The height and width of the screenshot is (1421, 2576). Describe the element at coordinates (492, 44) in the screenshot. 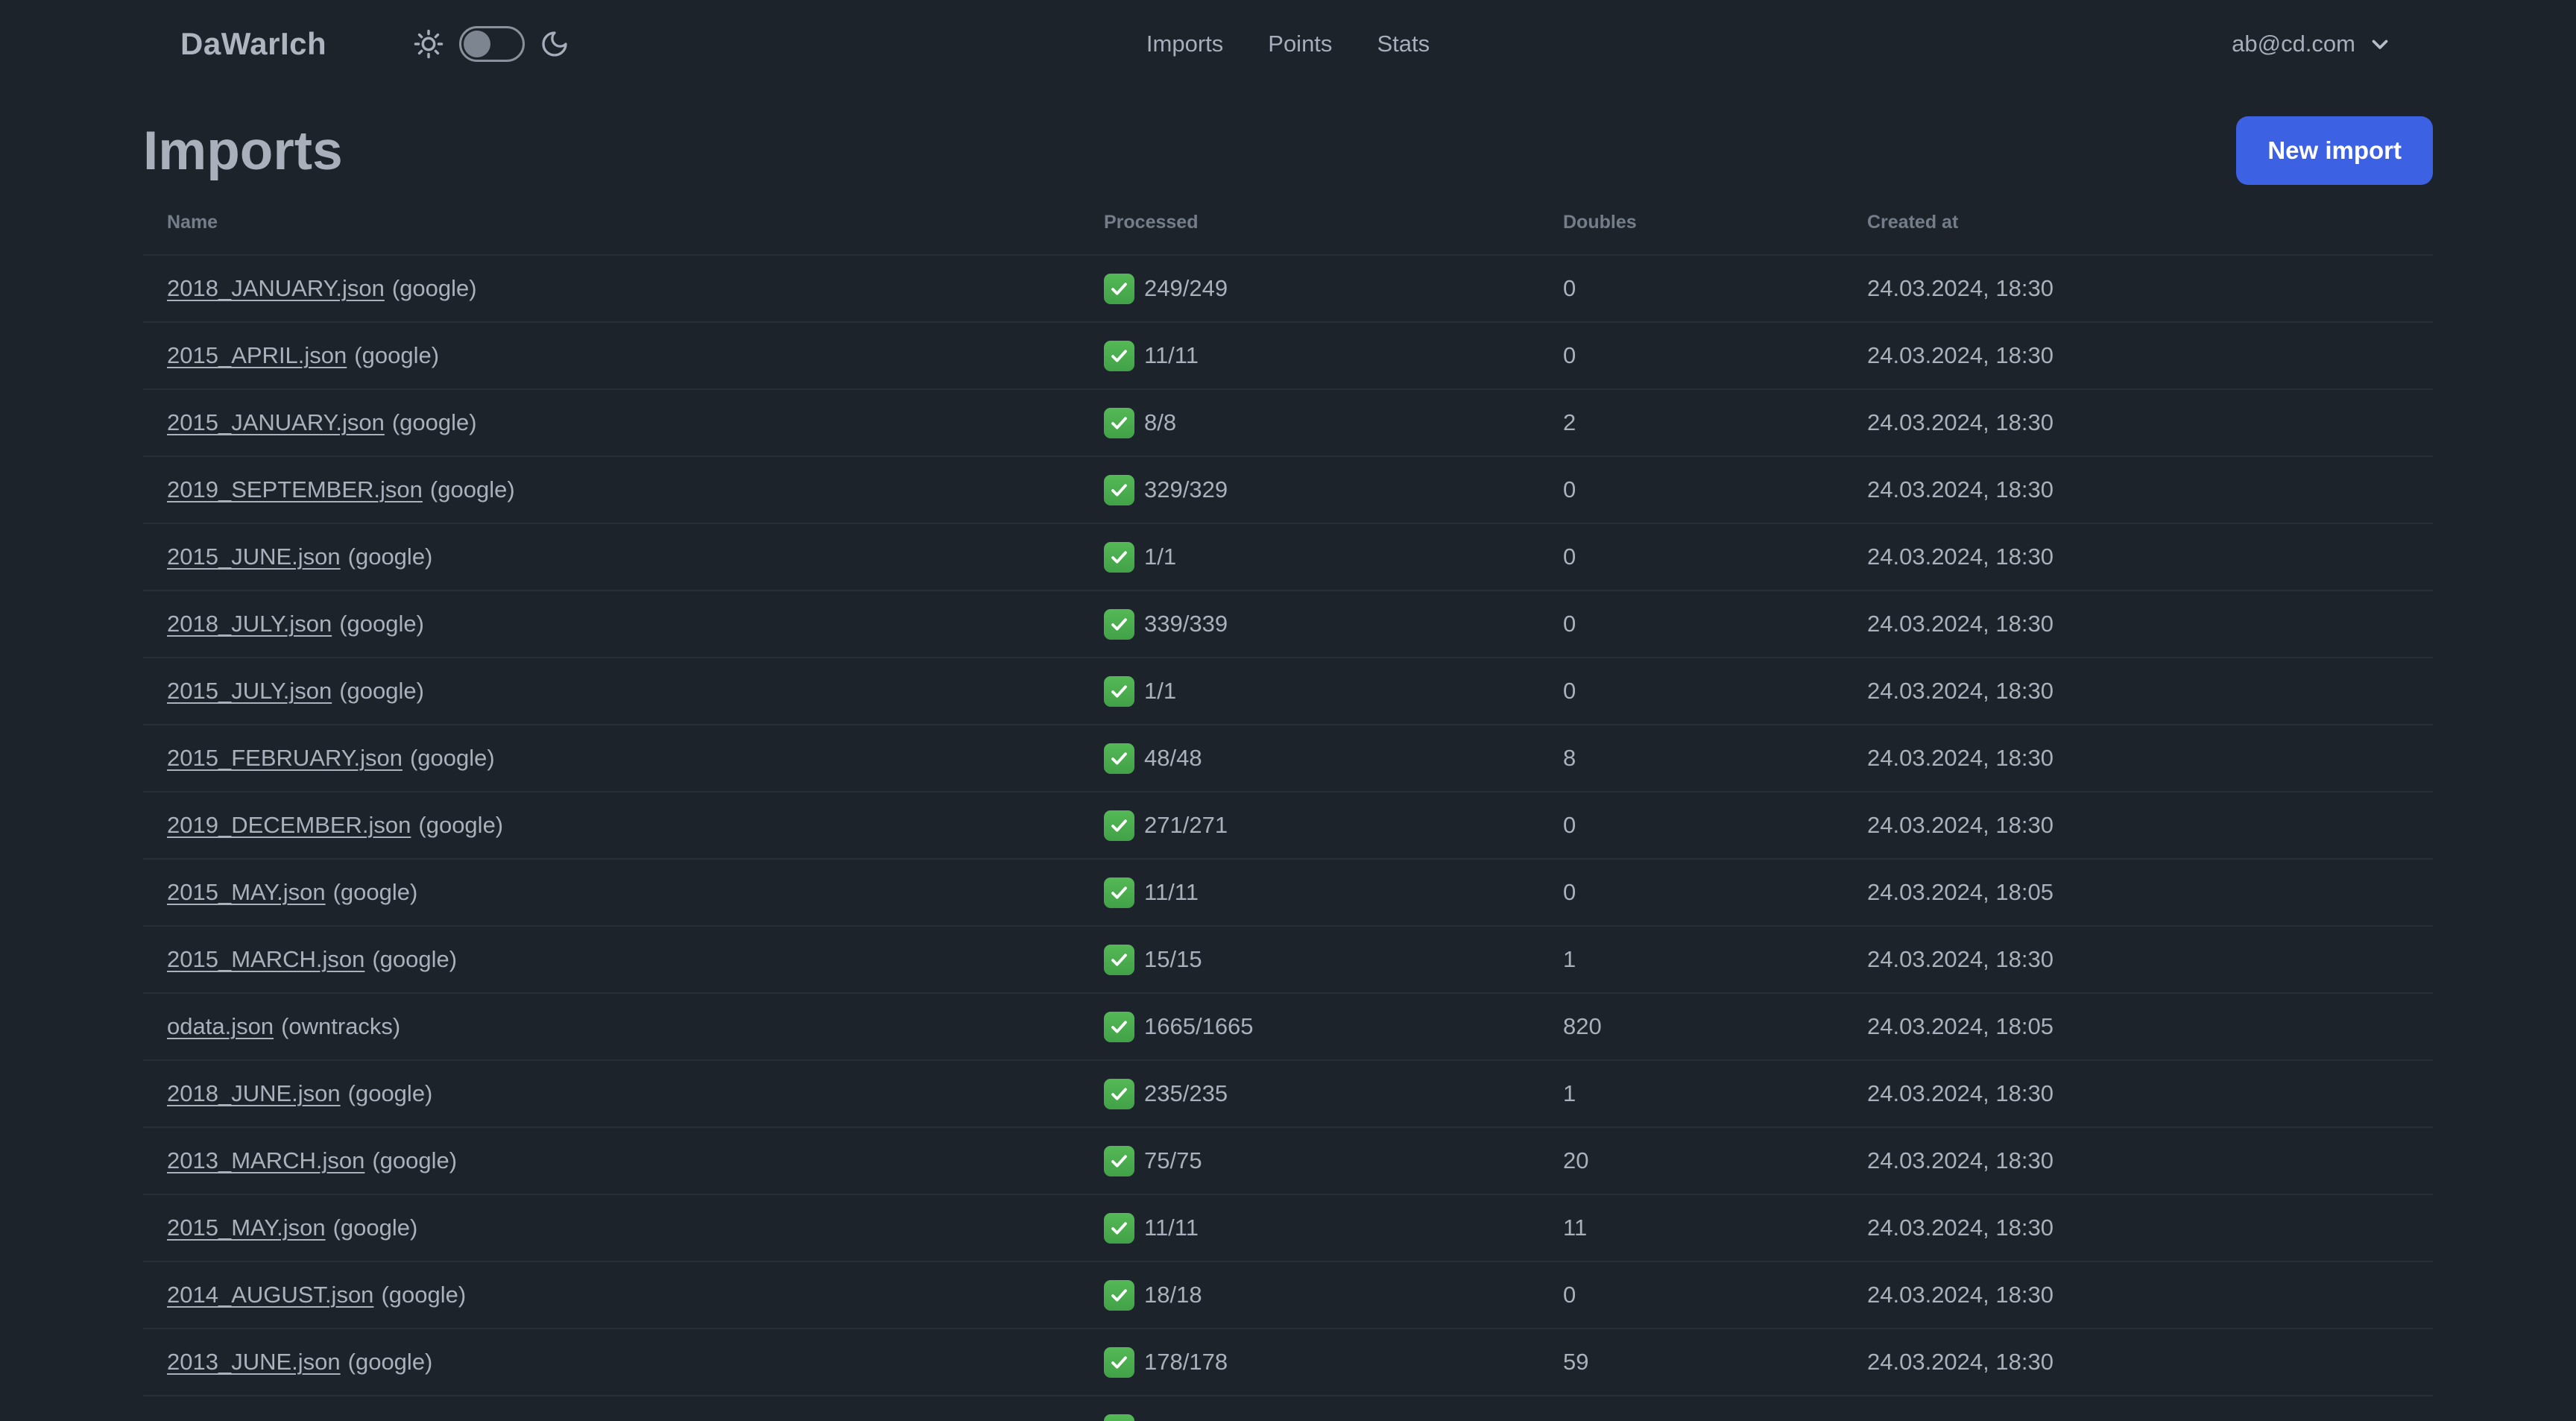

I see `theme-toggle-switch` at that location.